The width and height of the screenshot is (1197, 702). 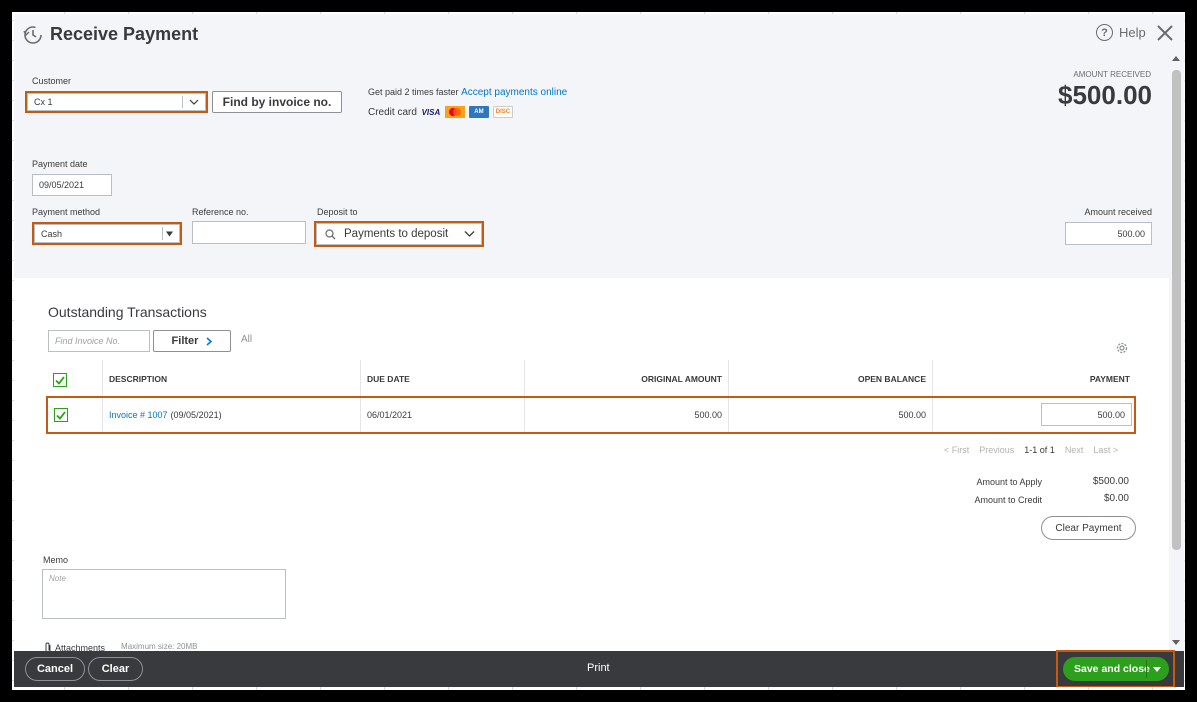 What do you see at coordinates (116, 102) in the screenshot?
I see `customer-select: Cx 1` at bounding box center [116, 102].